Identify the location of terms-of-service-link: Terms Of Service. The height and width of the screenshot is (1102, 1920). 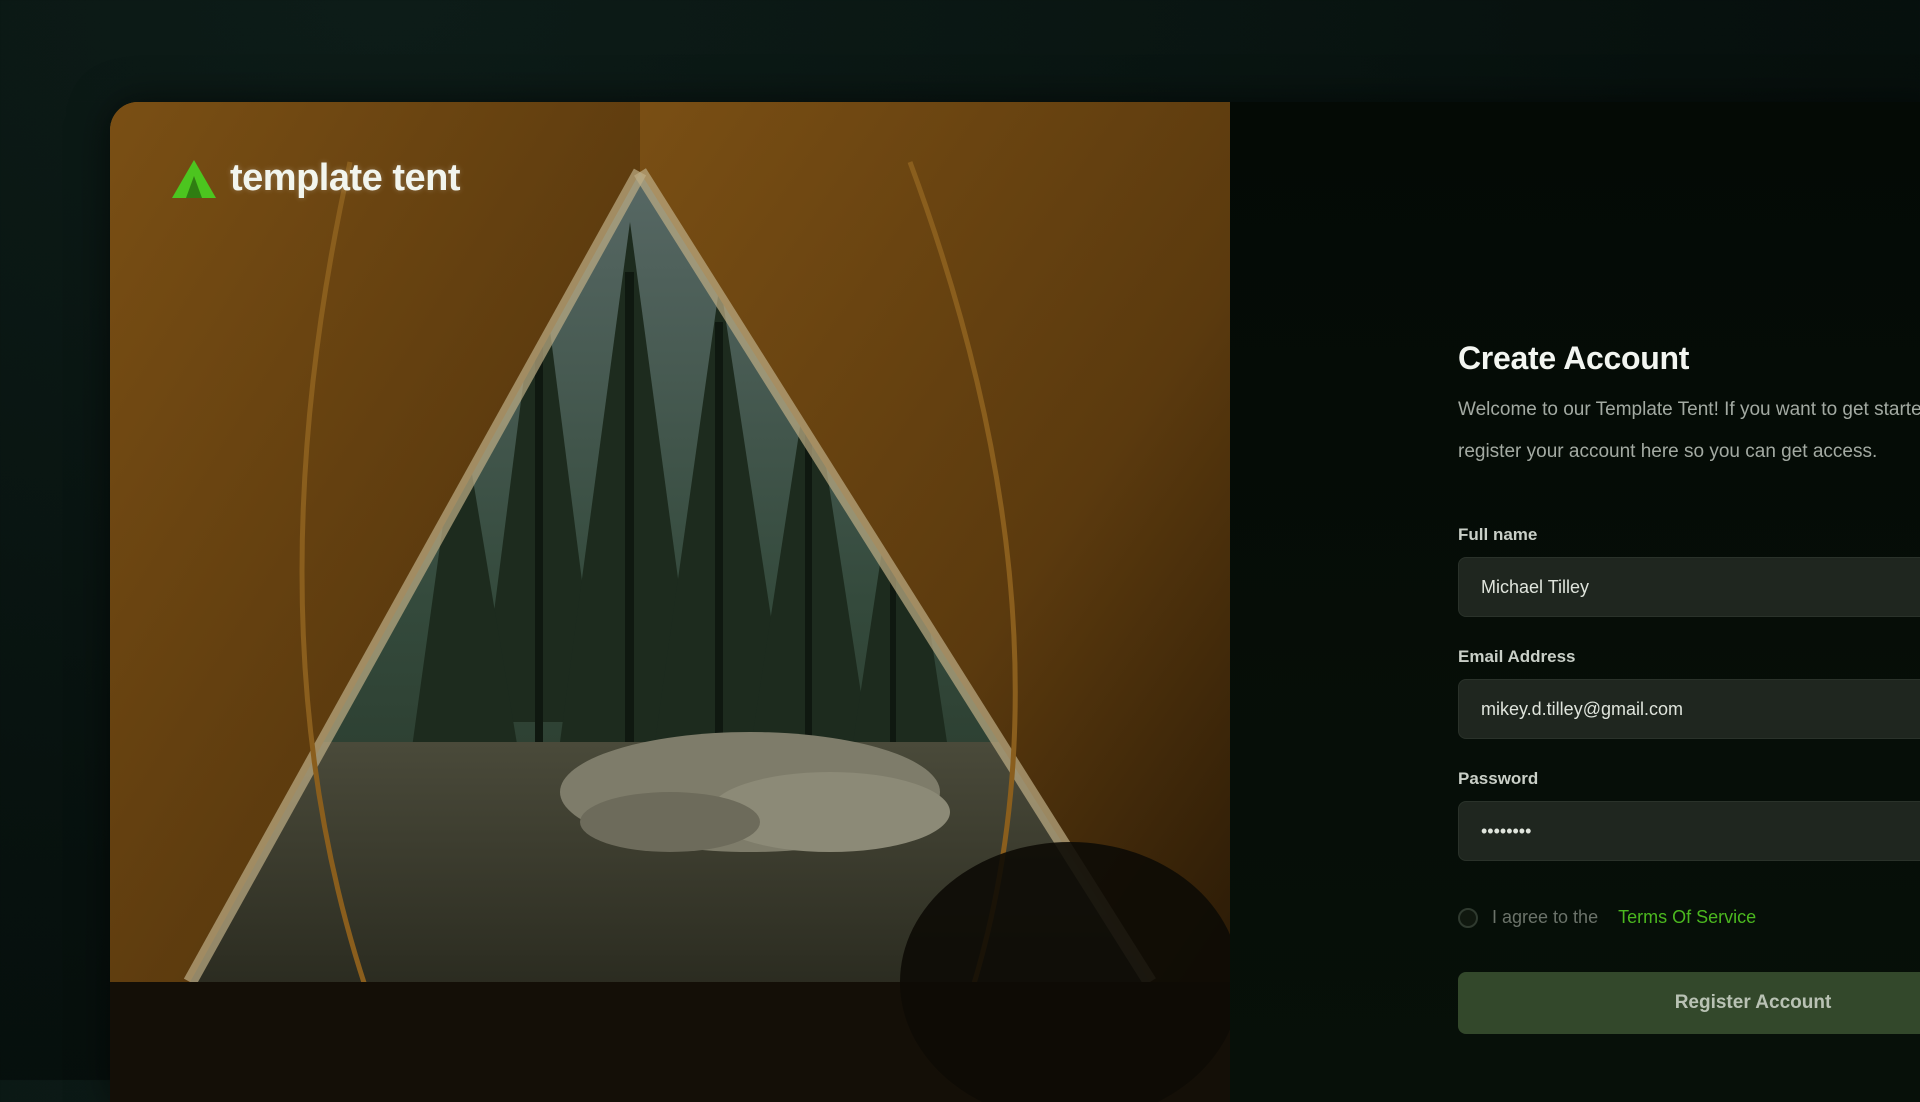
(1687, 917).